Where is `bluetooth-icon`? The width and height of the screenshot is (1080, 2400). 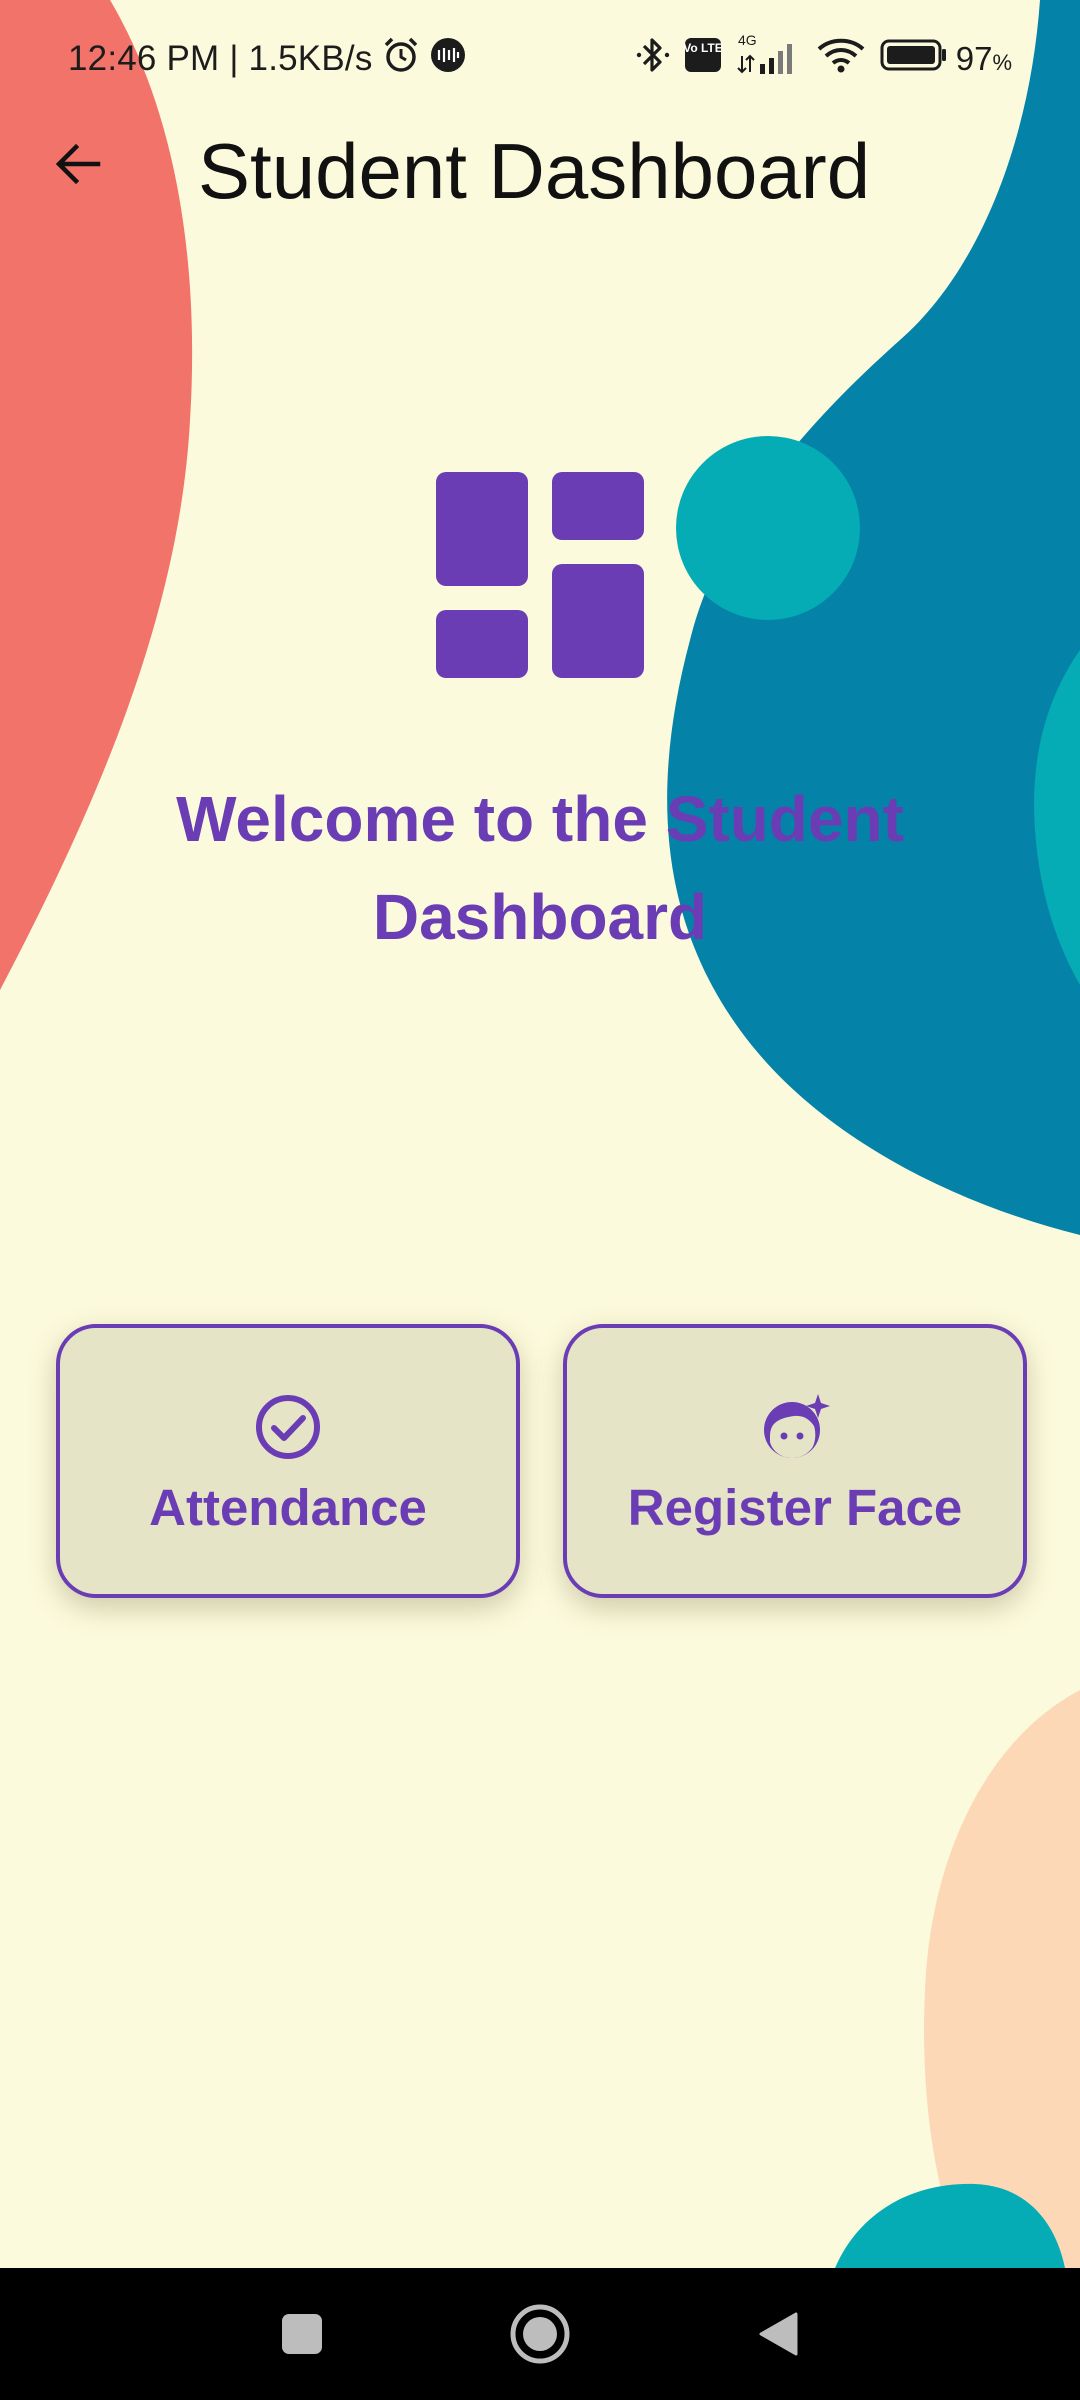 bluetooth-icon is located at coordinates (653, 59).